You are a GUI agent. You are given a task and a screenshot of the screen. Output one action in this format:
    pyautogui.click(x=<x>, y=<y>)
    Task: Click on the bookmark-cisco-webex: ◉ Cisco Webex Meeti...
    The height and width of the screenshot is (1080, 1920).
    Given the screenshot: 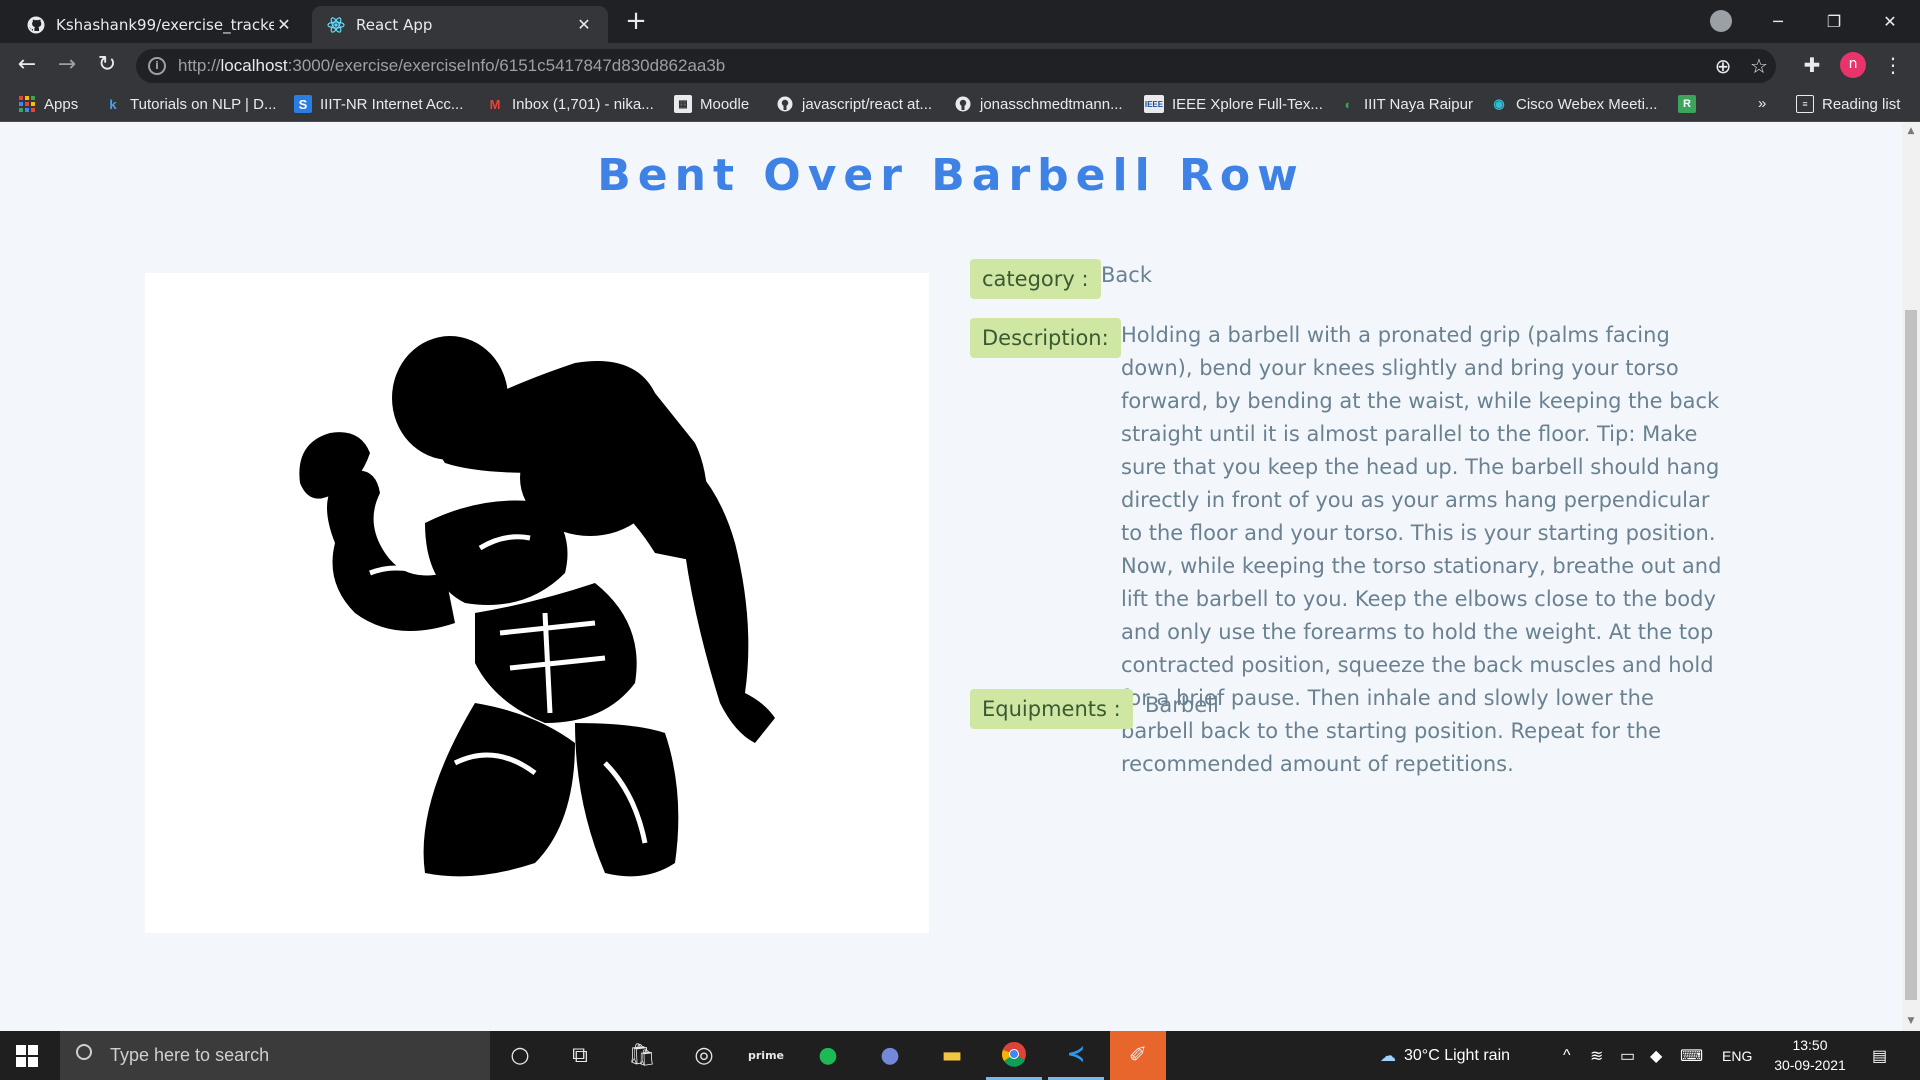 What is the action you would take?
    pyautogui.click(x=1573, y=104)
    